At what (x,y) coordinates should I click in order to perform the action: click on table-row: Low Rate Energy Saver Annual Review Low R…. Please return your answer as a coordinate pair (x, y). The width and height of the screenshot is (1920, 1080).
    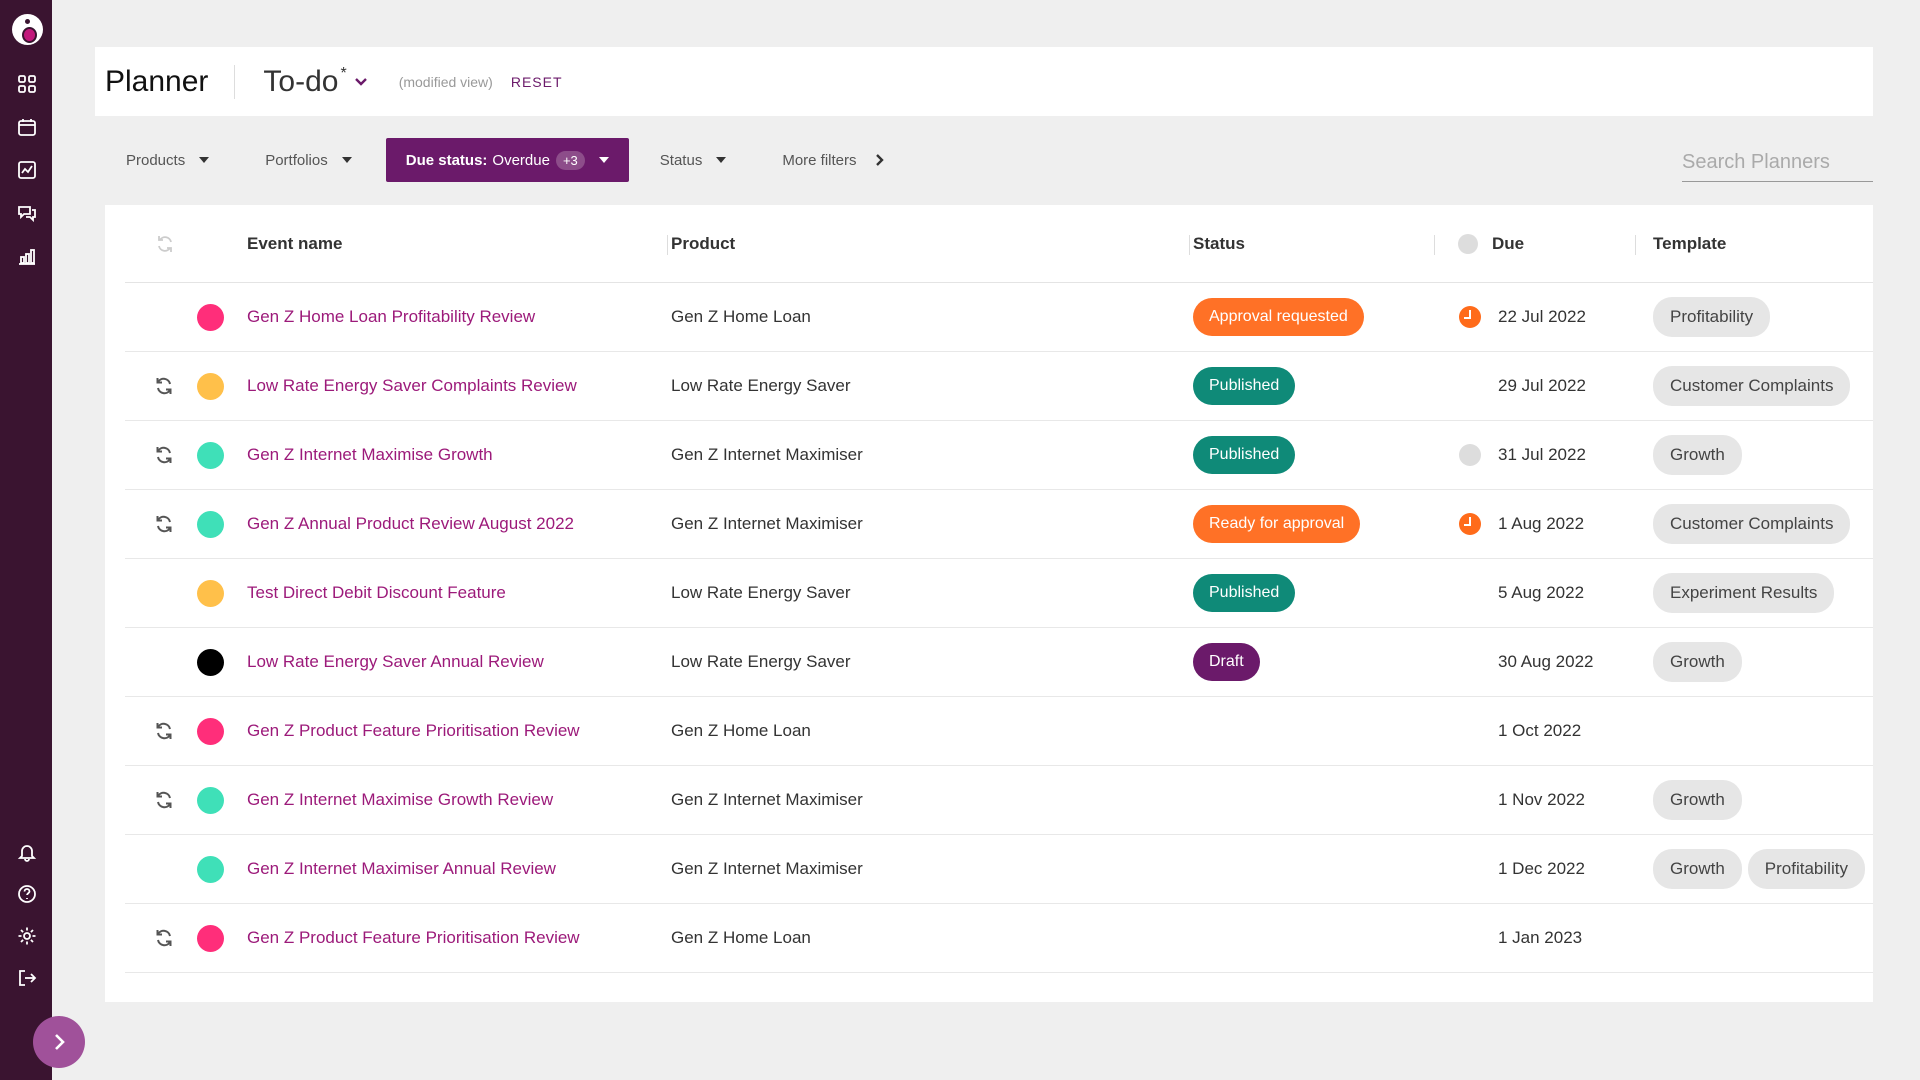
    Looking at the image, I should click on (999, 662).